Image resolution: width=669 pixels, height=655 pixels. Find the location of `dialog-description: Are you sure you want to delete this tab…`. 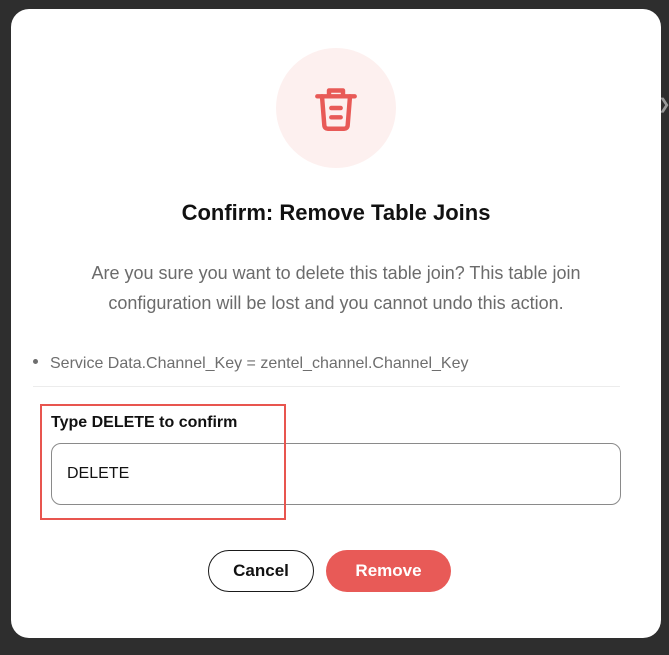

dialog-description: Are you sure you want to delete this tab… is located at coordinates (336, 288).